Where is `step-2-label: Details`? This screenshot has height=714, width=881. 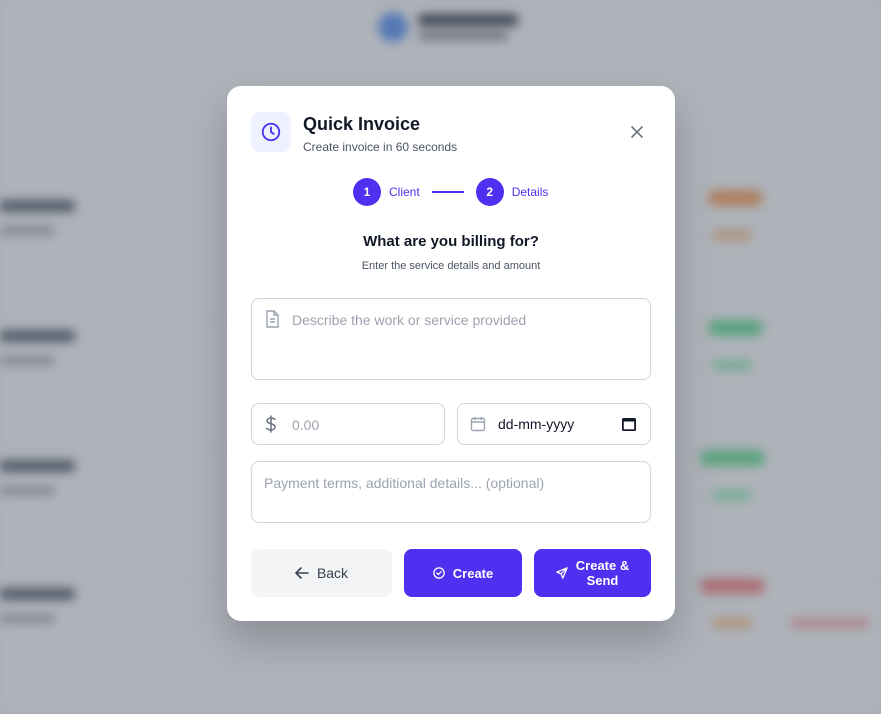
step-2-label: Details is located at coordinates (530, 192).